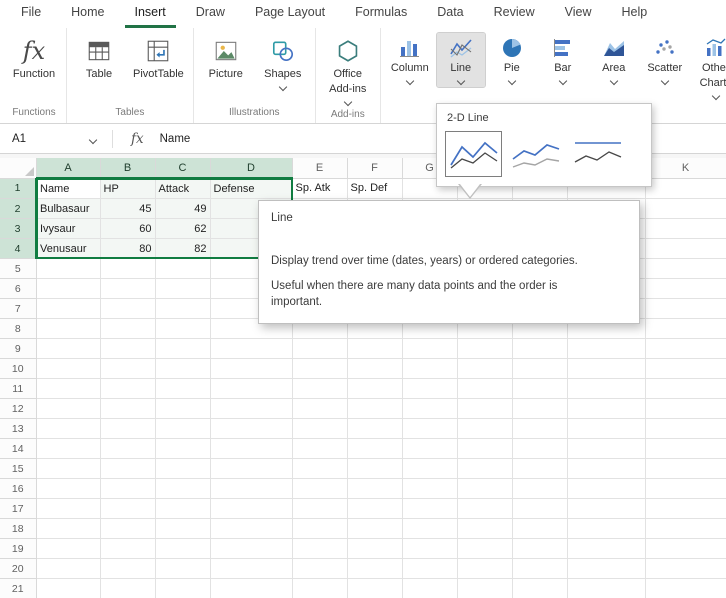 This screenshot has height=598, width=726. I want to click on cell-K6, so click(685, 288).